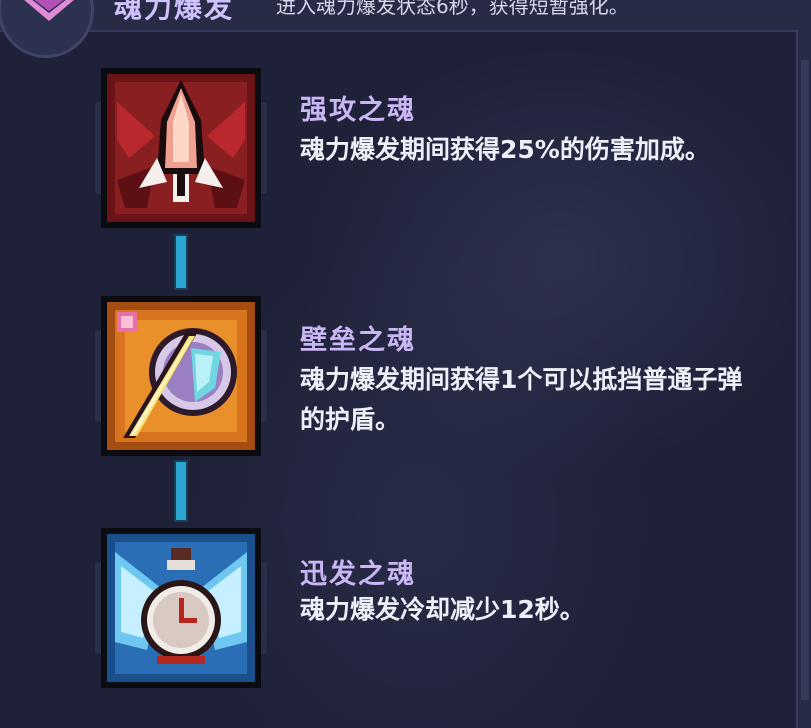 Image resolution: width=811 pixels, height=728 pixels. I want to click on rocket-icon, so click(181, 148).